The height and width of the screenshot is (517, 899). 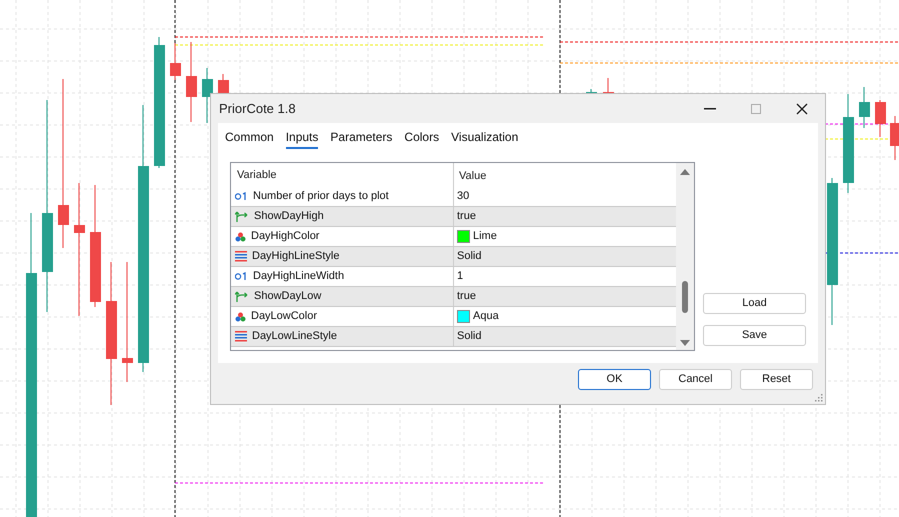 What do you see at coordinates (296, 256) in the screenshot?
I see `variable-name: DayHighLineStyle` at bounding box center [296, 256].